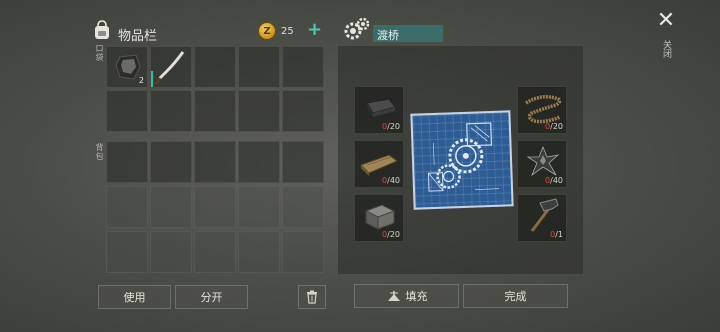 The width and height of the screenshot is (720, 332). I want to click on inventory-title: 物品栏, so click(138, 36).